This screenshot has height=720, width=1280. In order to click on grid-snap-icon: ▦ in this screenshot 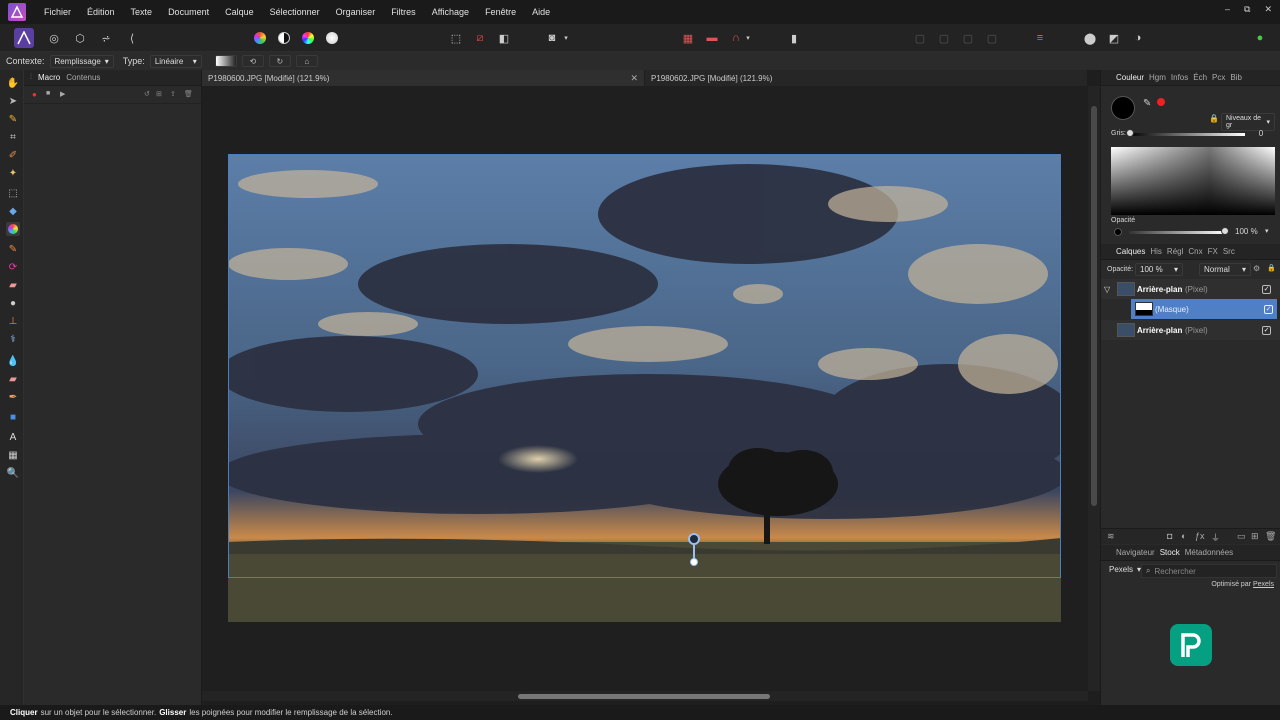, I will do `click(688, 38)`.